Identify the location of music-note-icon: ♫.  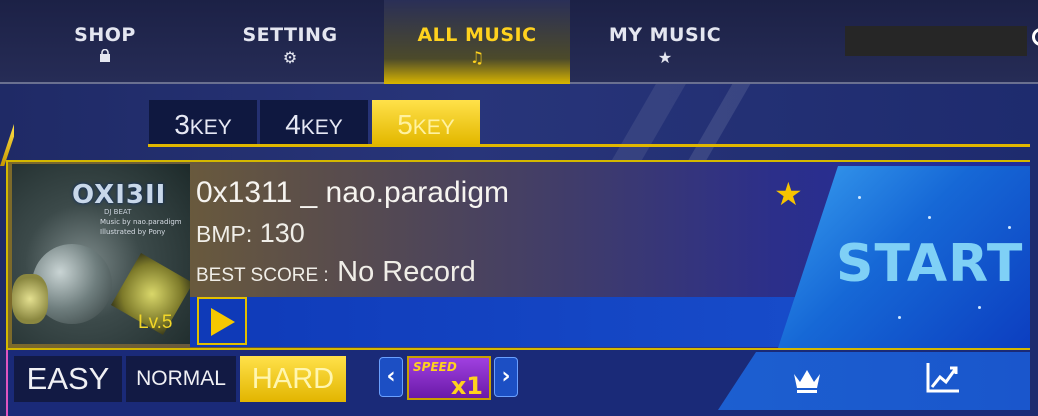
(477, 57).